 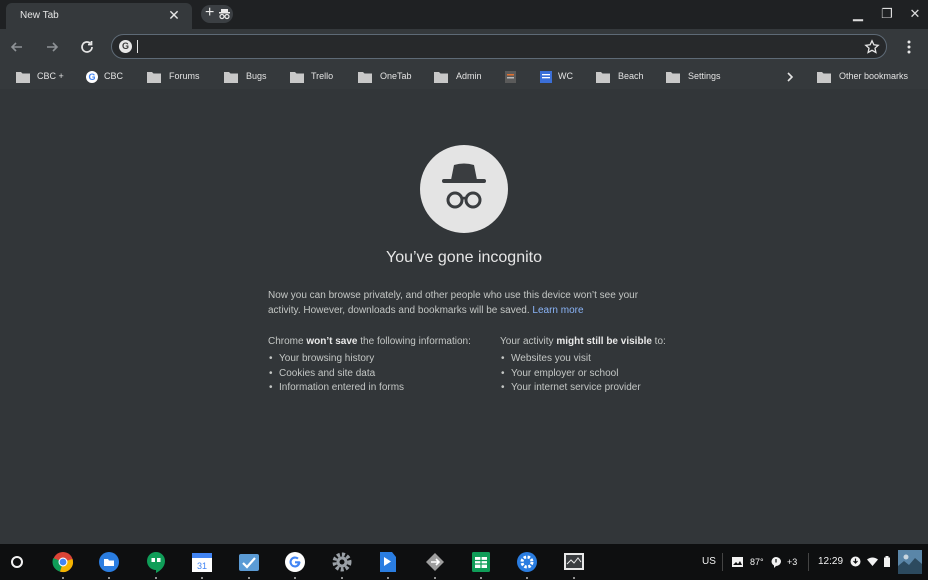 What do you see at coordinates (499, 46) in the screenshot?
I see `address-bar: G` at bounding box center [499, 46].